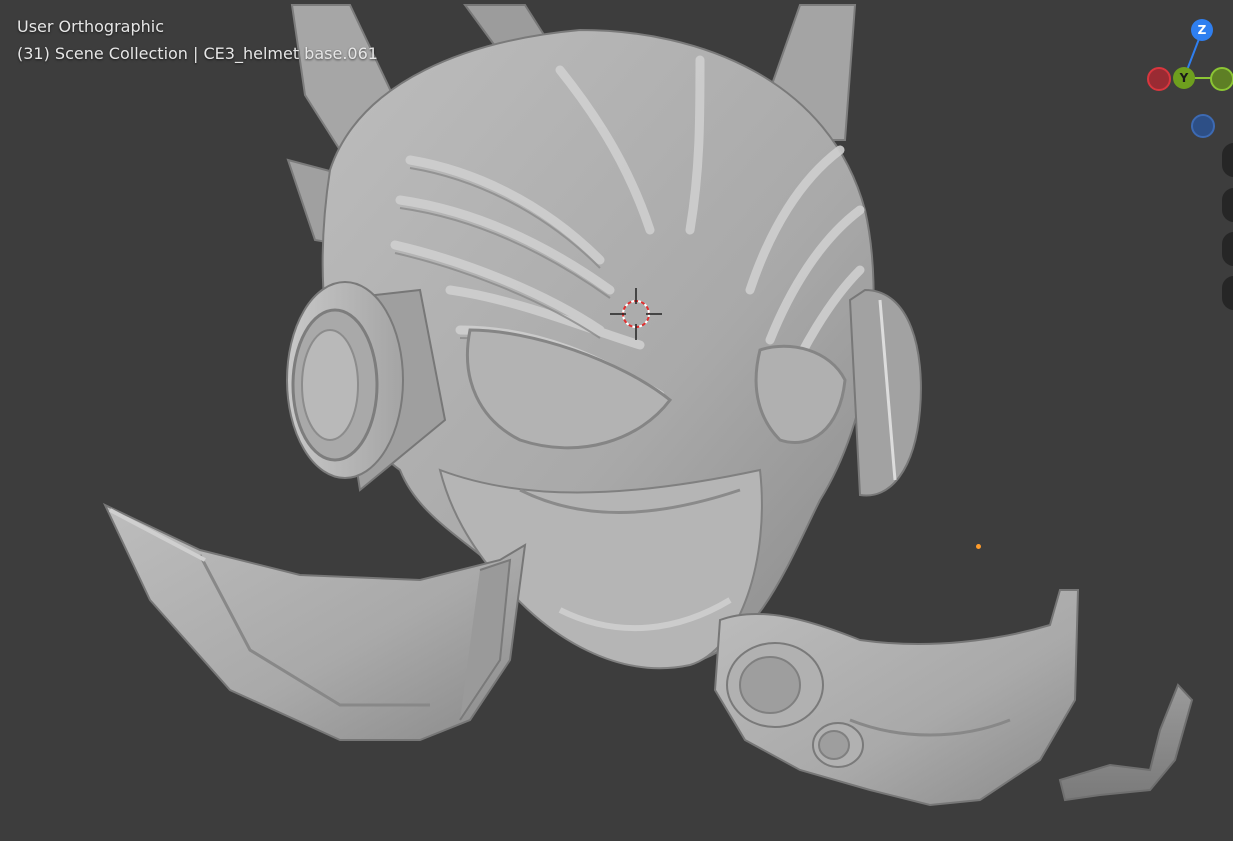 Image resolution: width=1233 pixels, height=841 pixels. Describe the element at coordinates (978, 546) in the screenshot. I see `object-origin-dot` at that location.